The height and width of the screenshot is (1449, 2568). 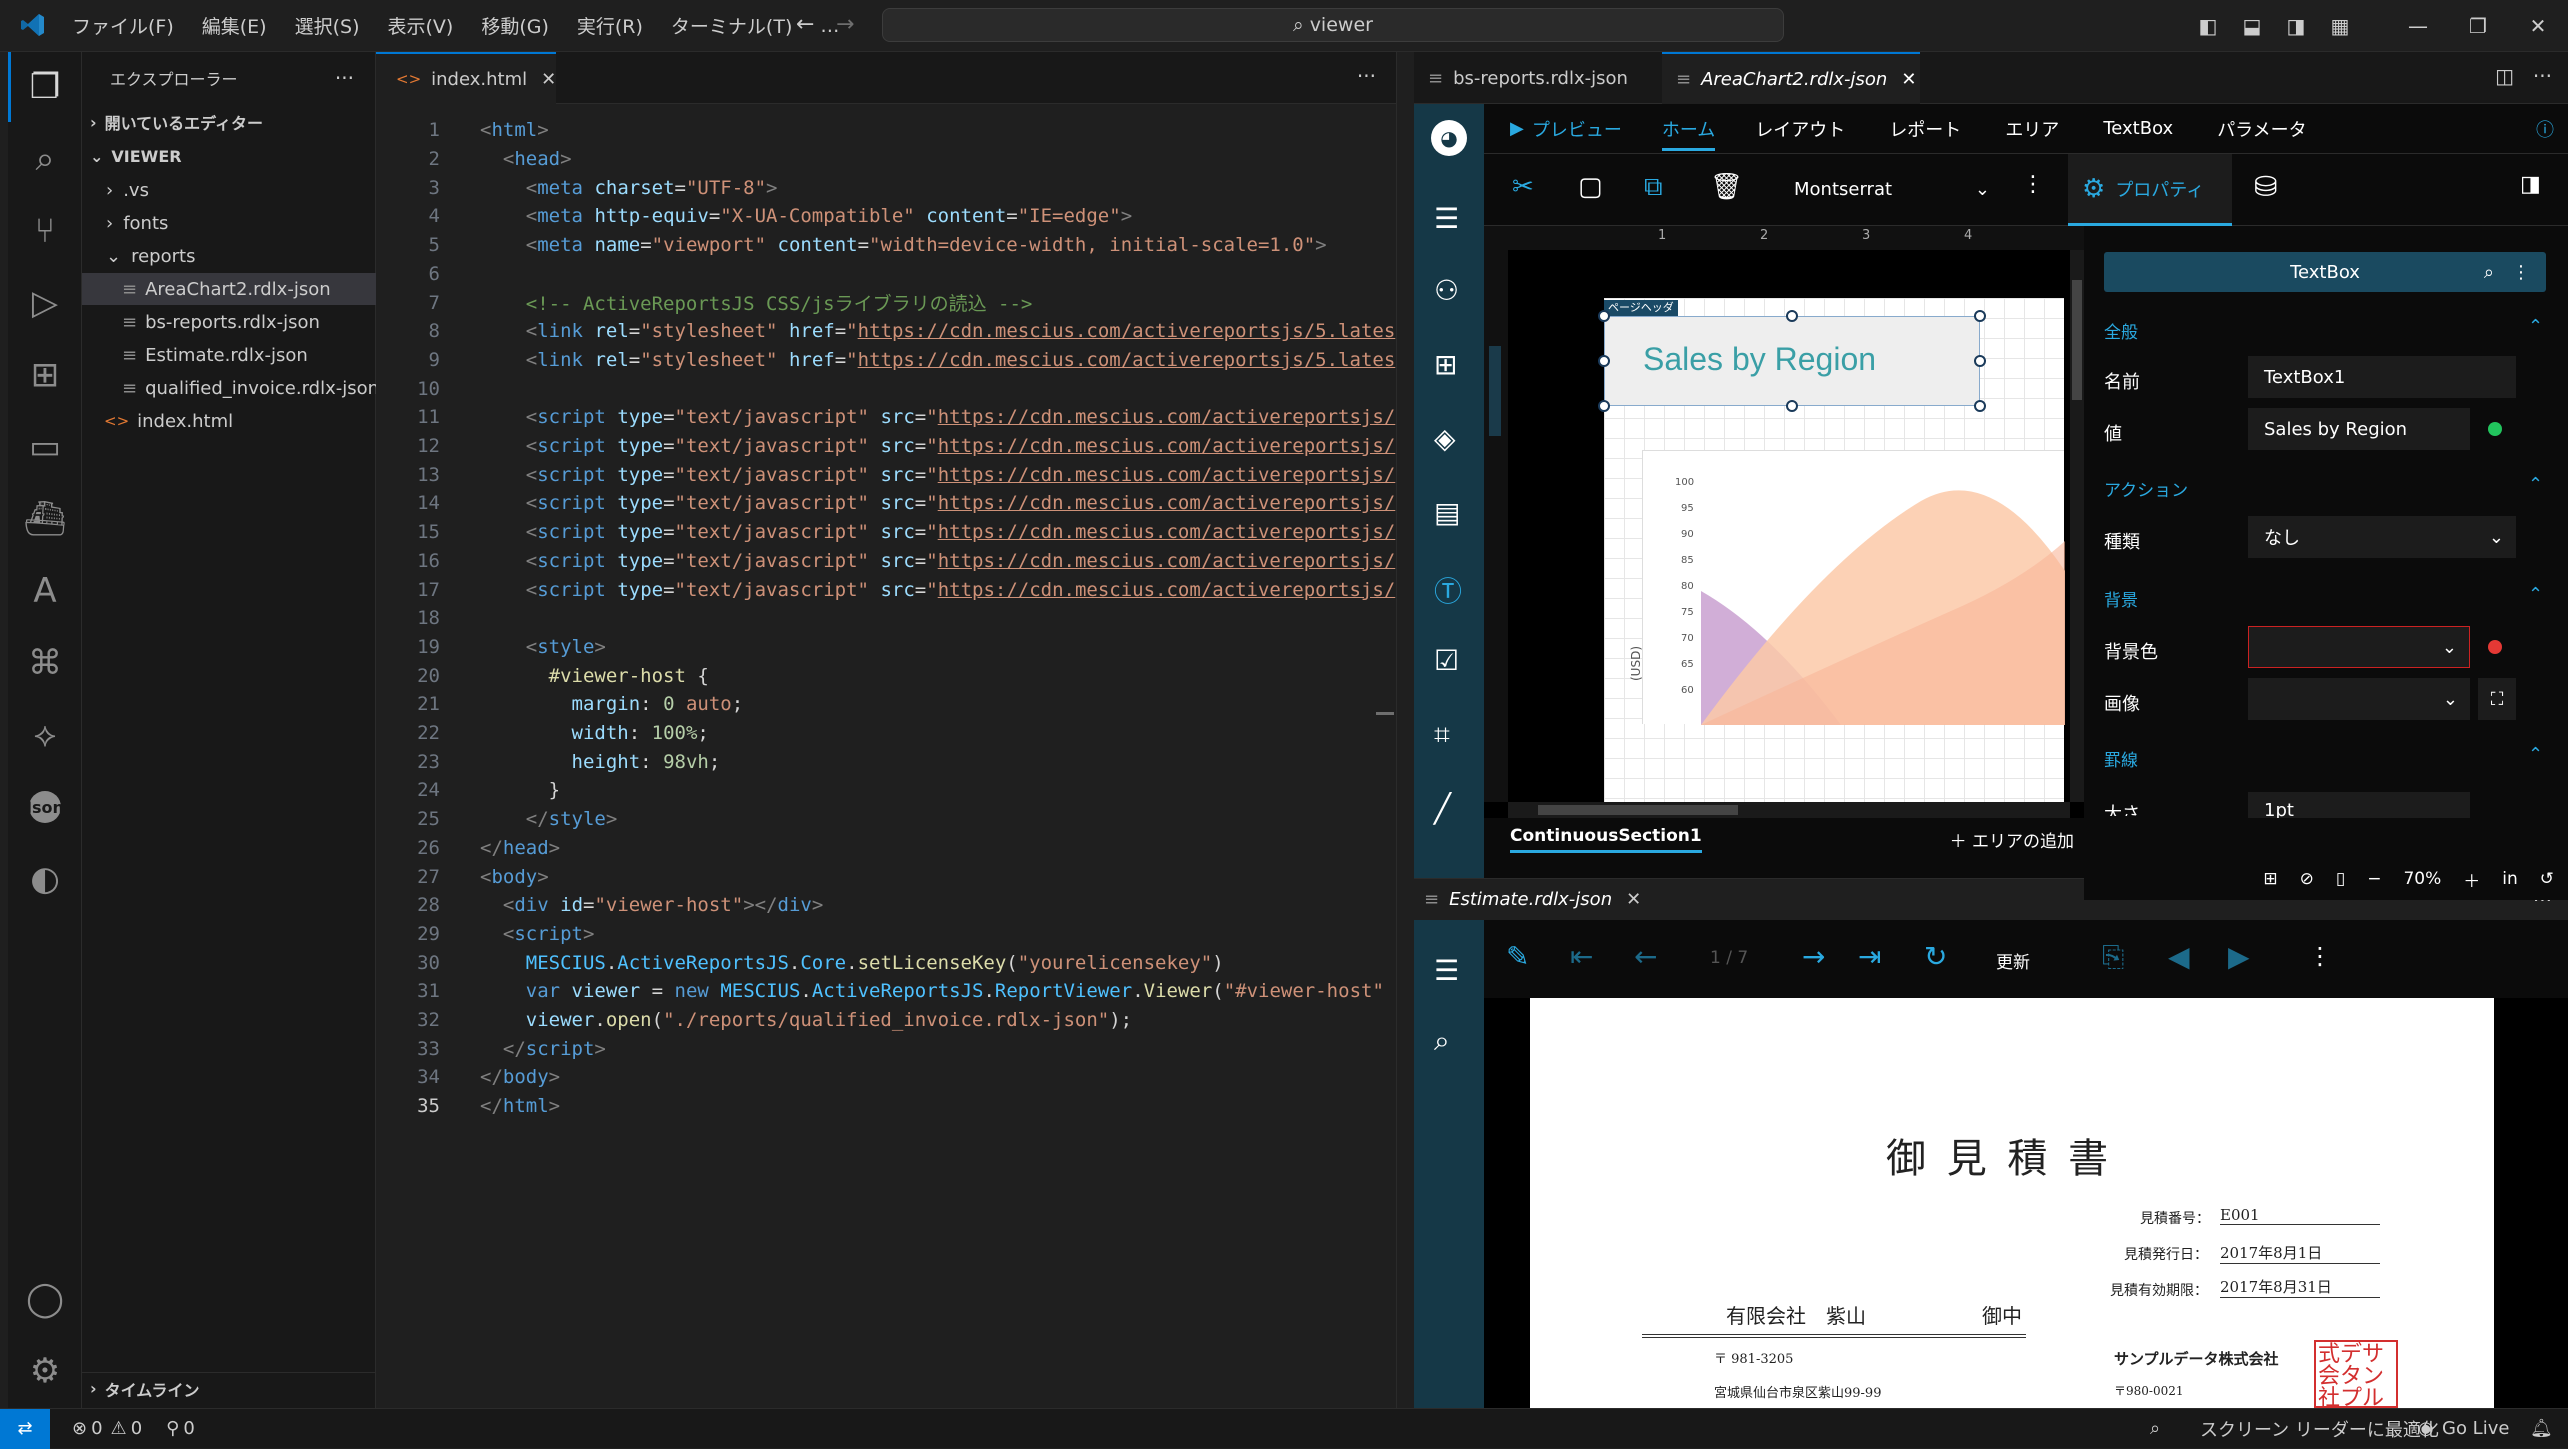 I want to click on open-editors-section: › 開いているエディター, so click(x=229, y=122).